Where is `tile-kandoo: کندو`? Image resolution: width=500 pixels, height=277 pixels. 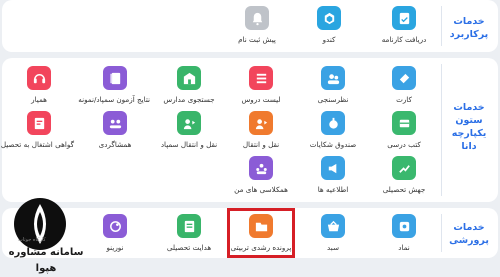 tile-kandoo: کندو is located at coordinates (329, 25).